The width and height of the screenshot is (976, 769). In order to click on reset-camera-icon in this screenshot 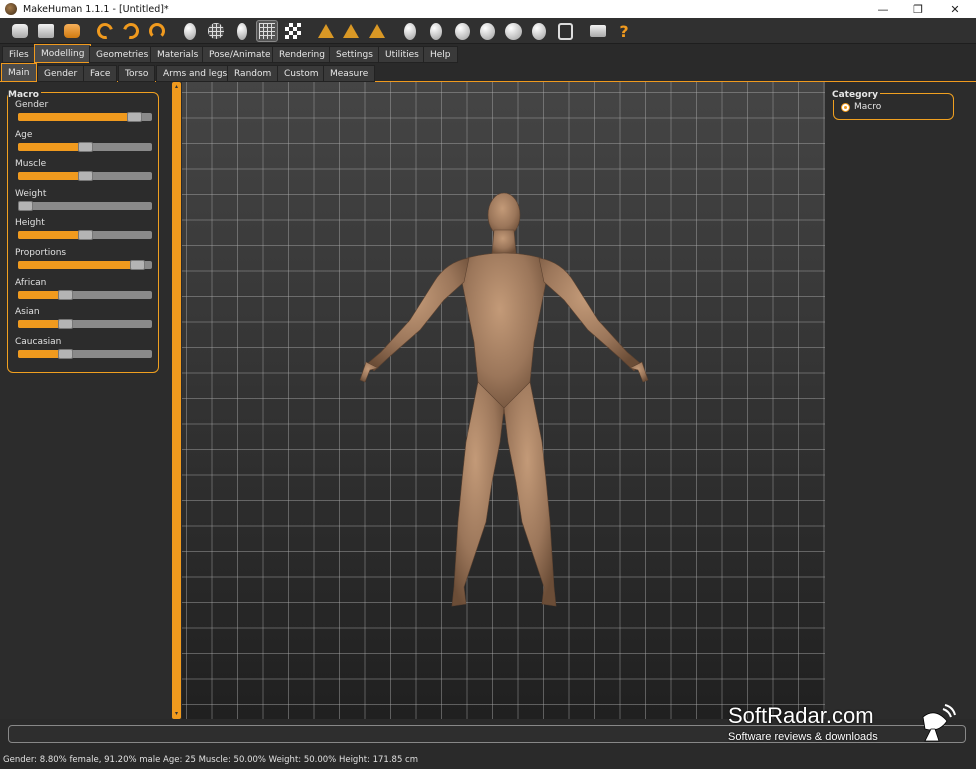, I will do `click(565, 31)`.